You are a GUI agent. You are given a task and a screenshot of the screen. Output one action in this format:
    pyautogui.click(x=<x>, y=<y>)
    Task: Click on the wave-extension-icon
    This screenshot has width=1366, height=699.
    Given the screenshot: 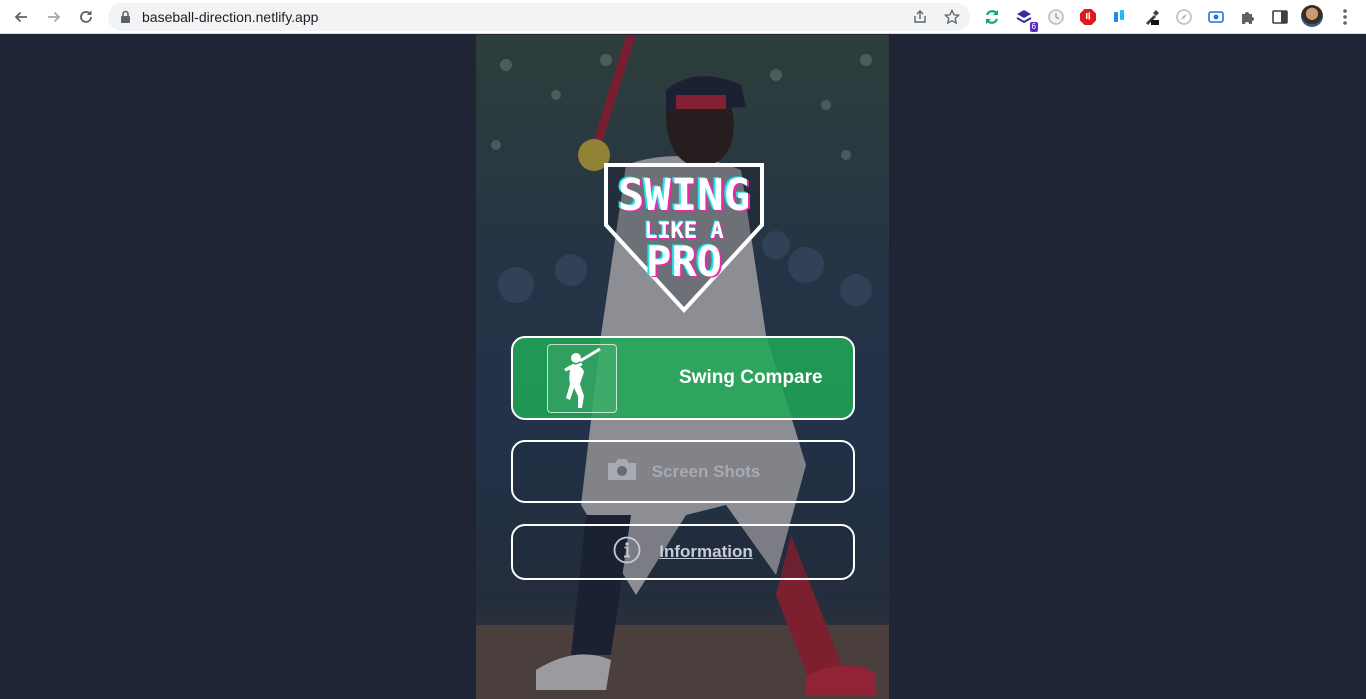 What is the action you would take?
    pyautogui.click(x=1120, y=17)
    